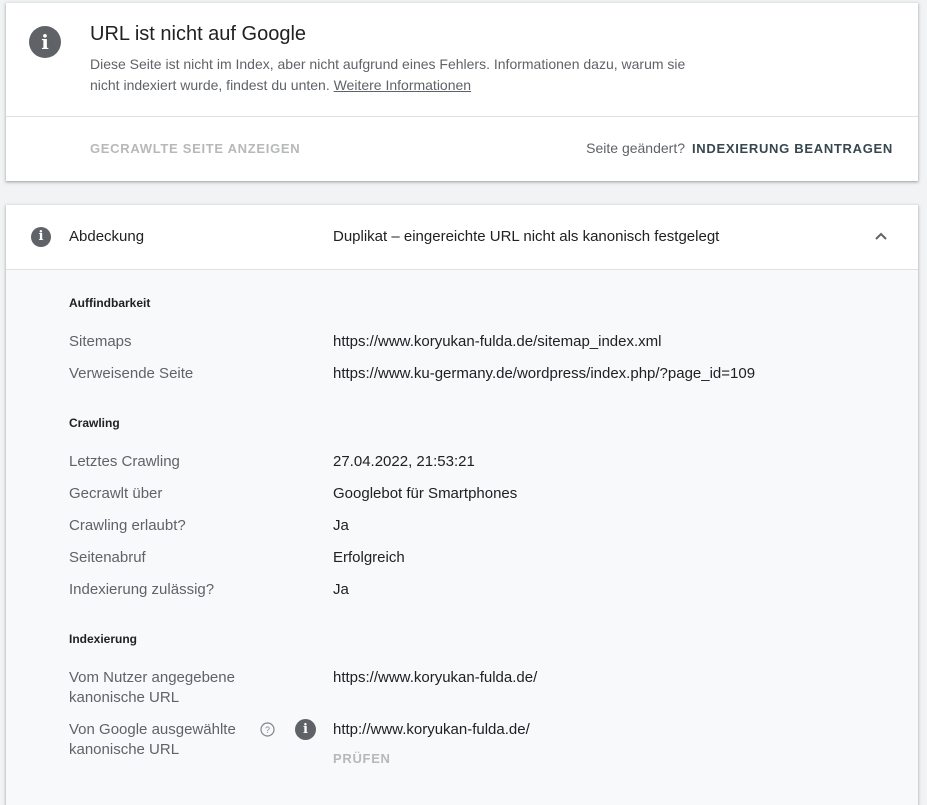  I want to click on row-value-indexing-allowed: Ja, so click(341, 589).